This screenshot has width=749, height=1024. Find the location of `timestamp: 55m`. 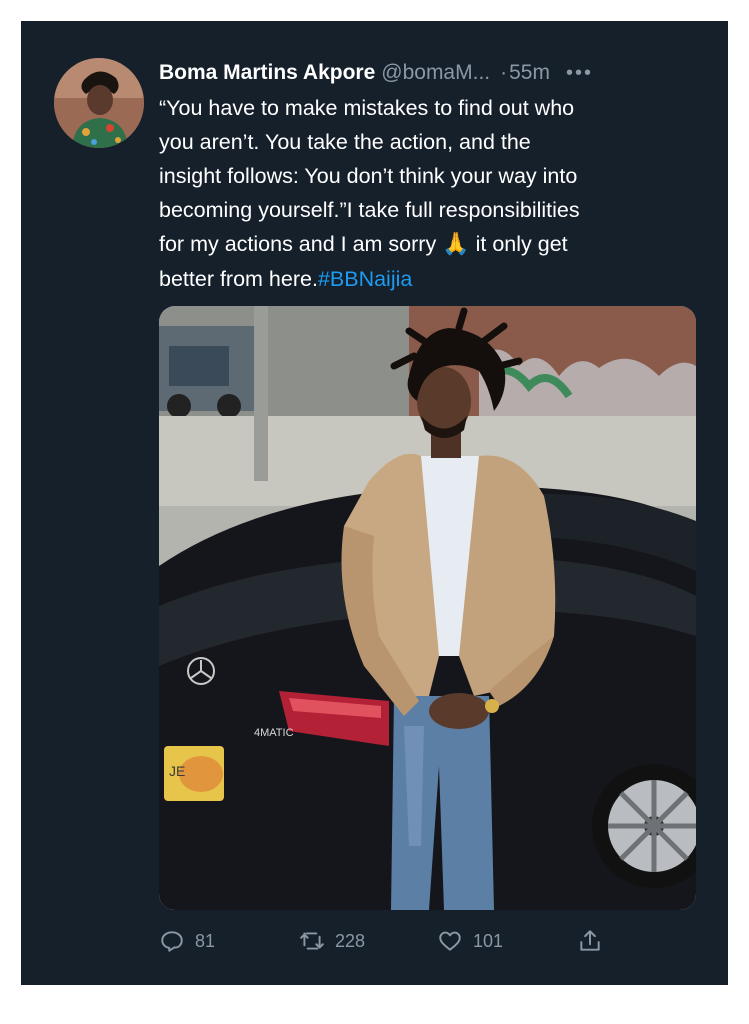

timestamp: 55m is located at coordinates (529, 73).